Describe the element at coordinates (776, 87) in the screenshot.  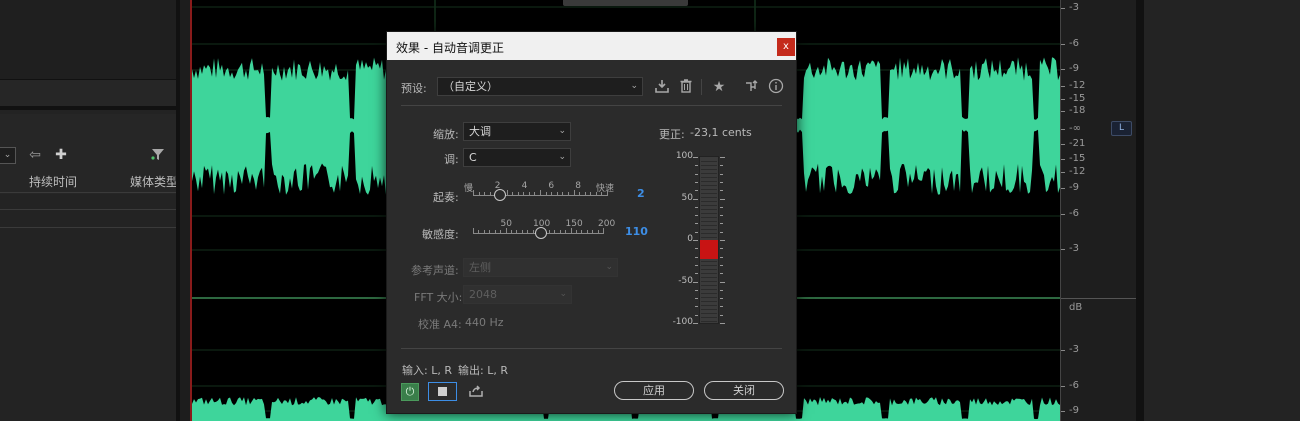
I see `info-icon` at that location.